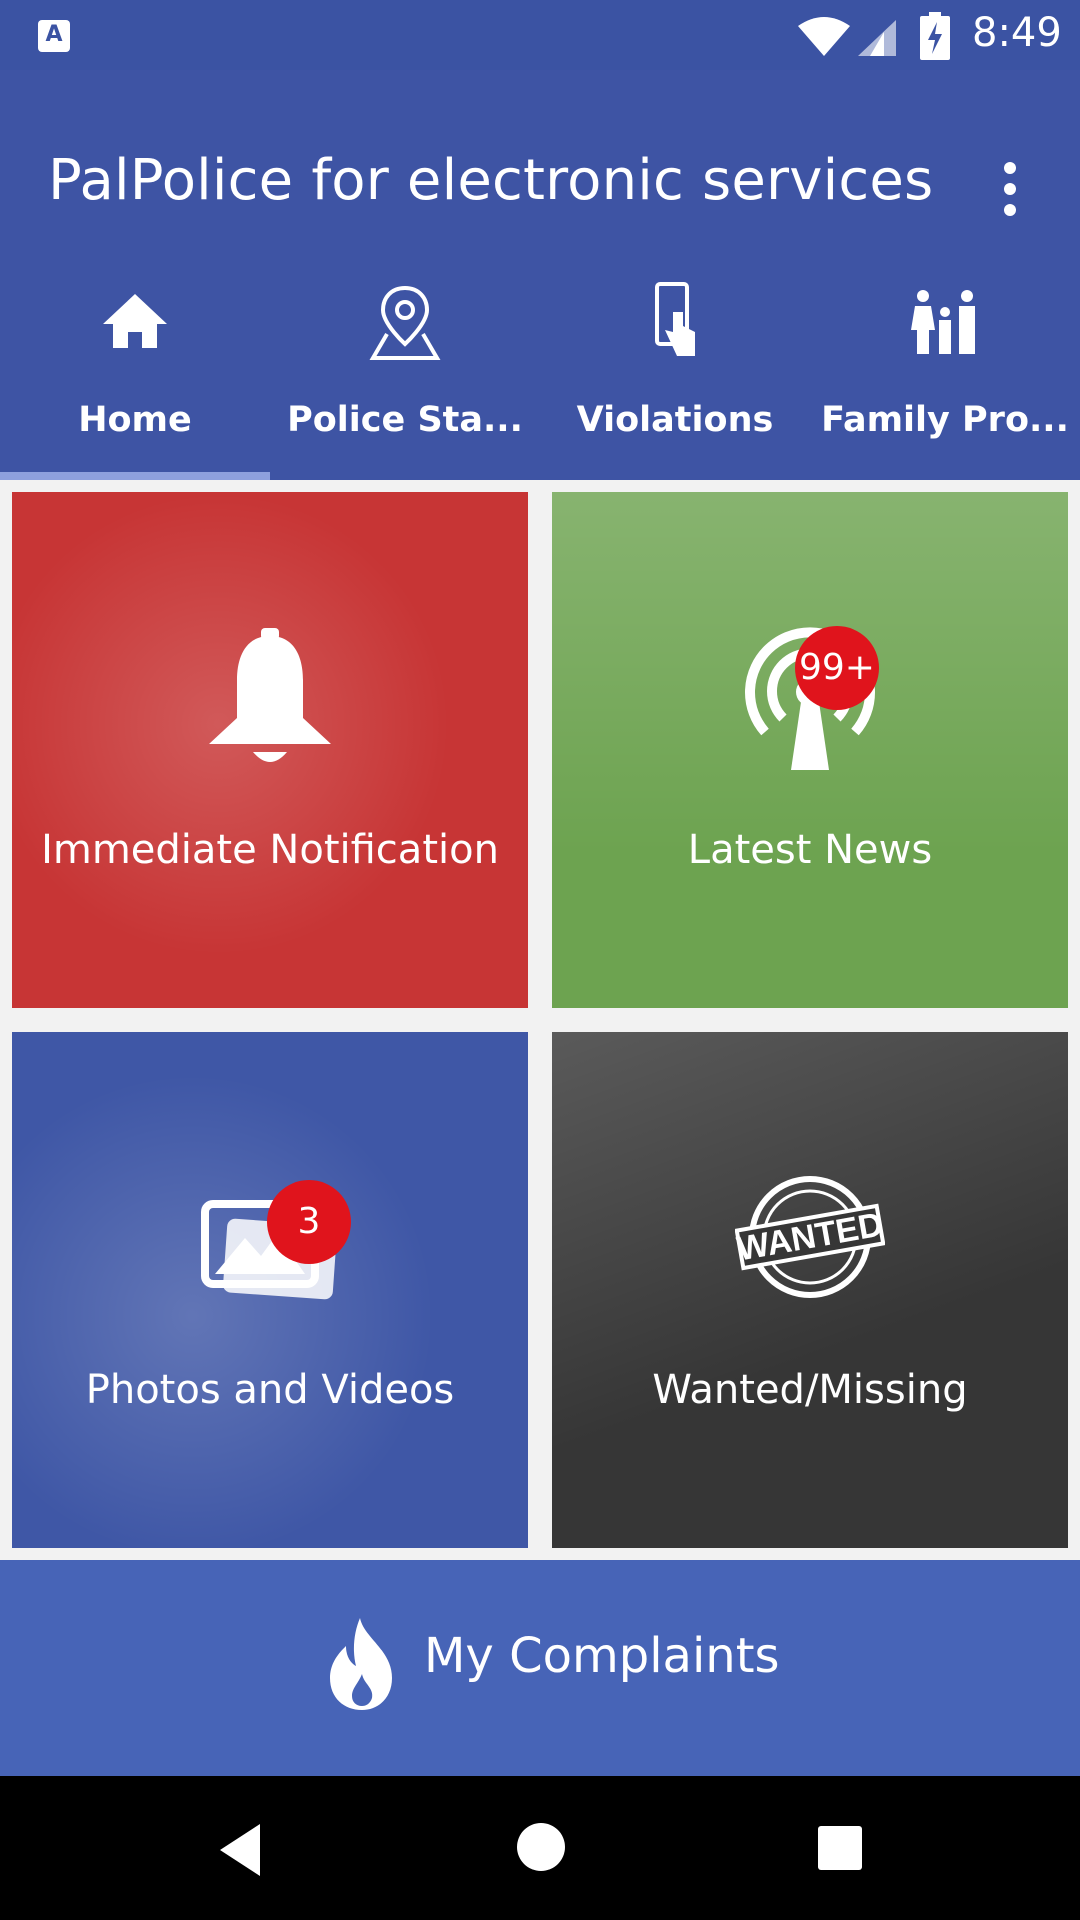 The width and height of the screenshot is (1080, 1920). What do you see at coordinates (135, 476) in the screenshot?
I see `selected-tab-indicator` at bounding box center [135, 476].